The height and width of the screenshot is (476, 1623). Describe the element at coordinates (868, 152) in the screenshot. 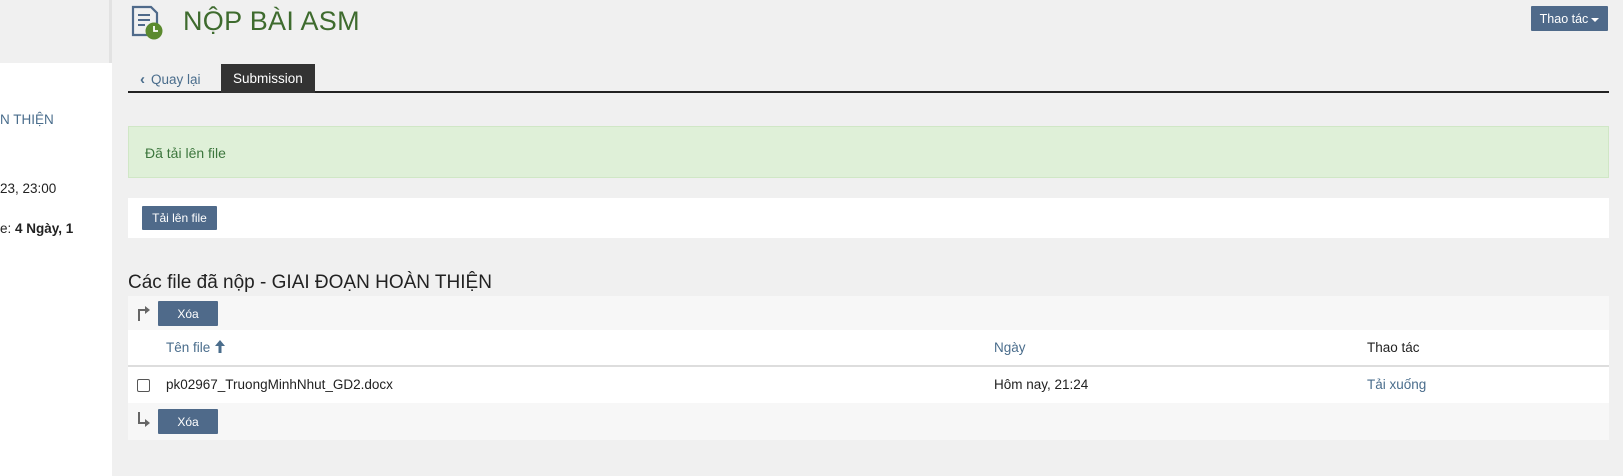

I see `success-alert: Đã tải lên file` at that location.